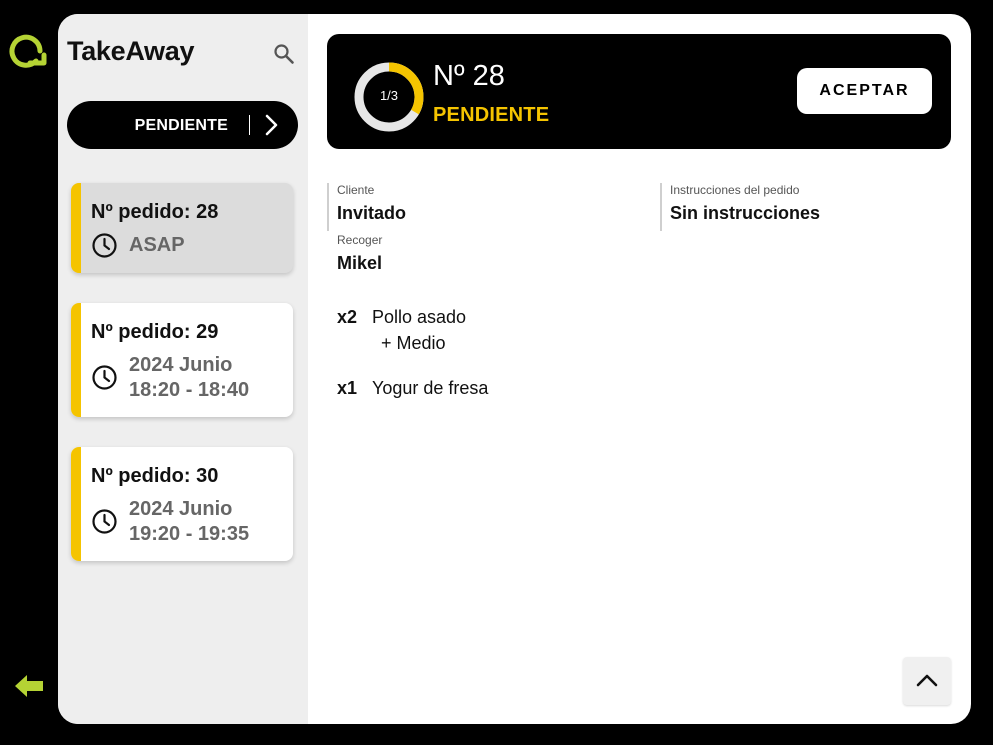 Image resolution: width=993 pixels, height=745 pixels. What do you see at coordinates (735, 190) in the screenshot?
I see `instructions-label: Instrucciones del pedido` at bounding box center [735, 190].